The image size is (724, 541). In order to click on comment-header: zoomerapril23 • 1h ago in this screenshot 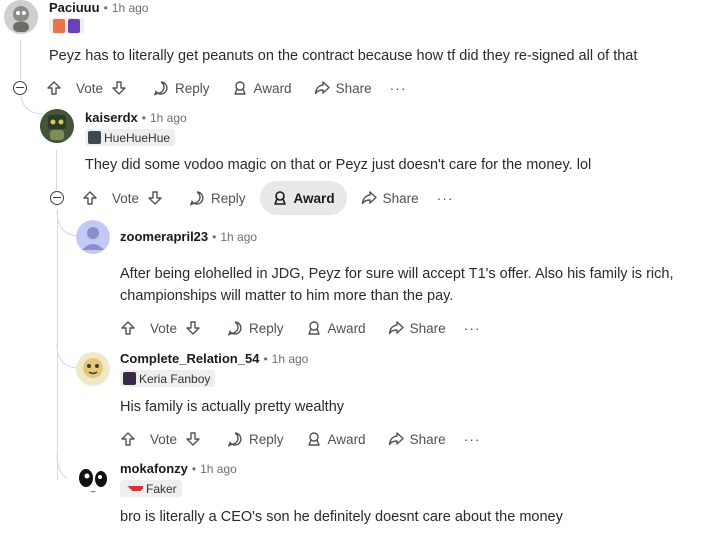, I will do `click(188, 236)`.